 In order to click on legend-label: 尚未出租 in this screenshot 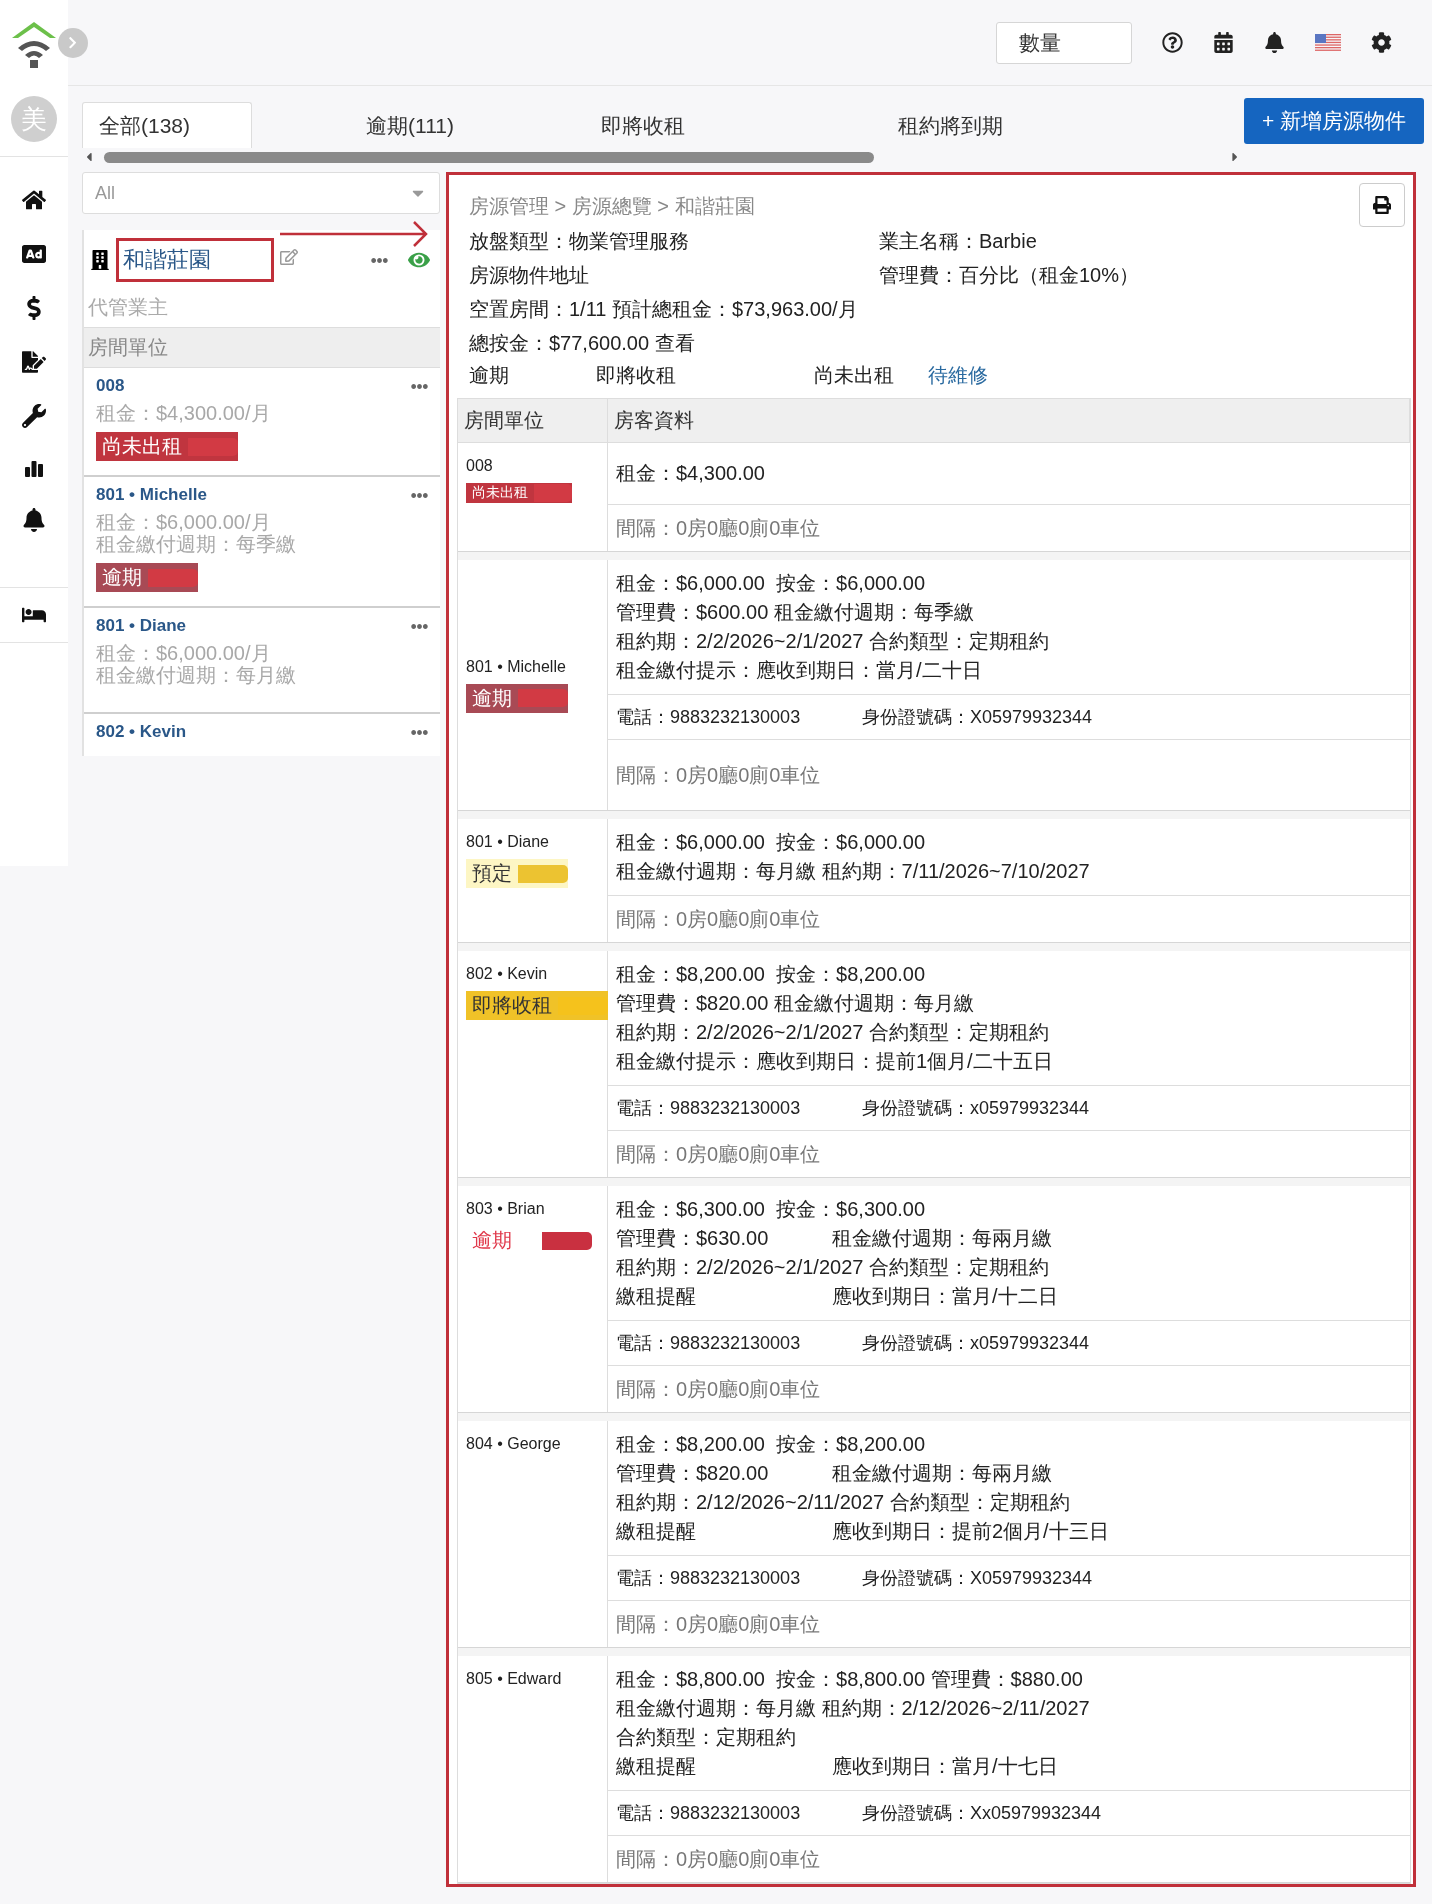, I will do `click(854, 375)`.